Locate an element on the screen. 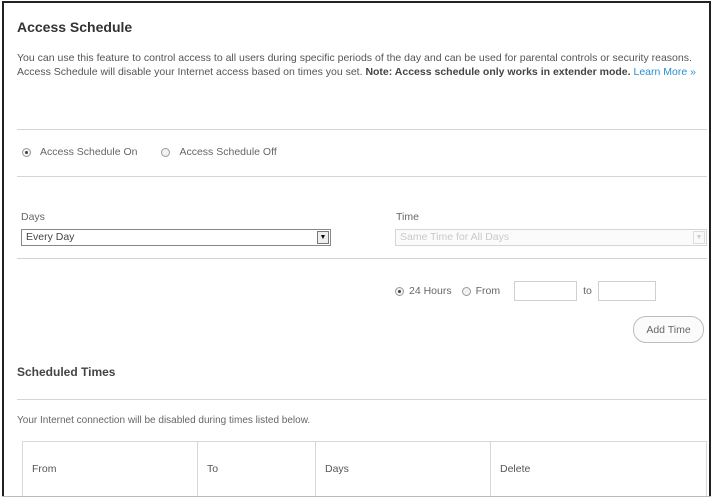  panel-bottom-edge is located at coordinates (356, 499).